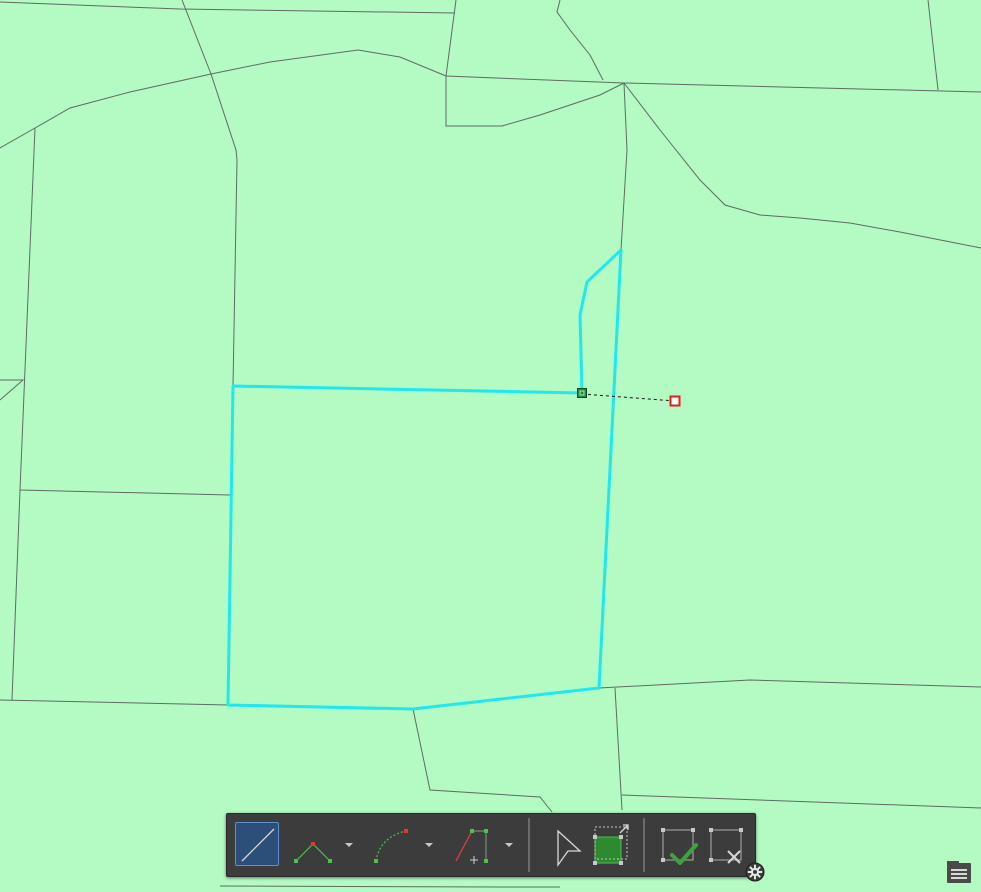 Image resolution: width=981 pixels, height=892 pixels. I want to click on cancel-sketch-button, so click(727, 844).